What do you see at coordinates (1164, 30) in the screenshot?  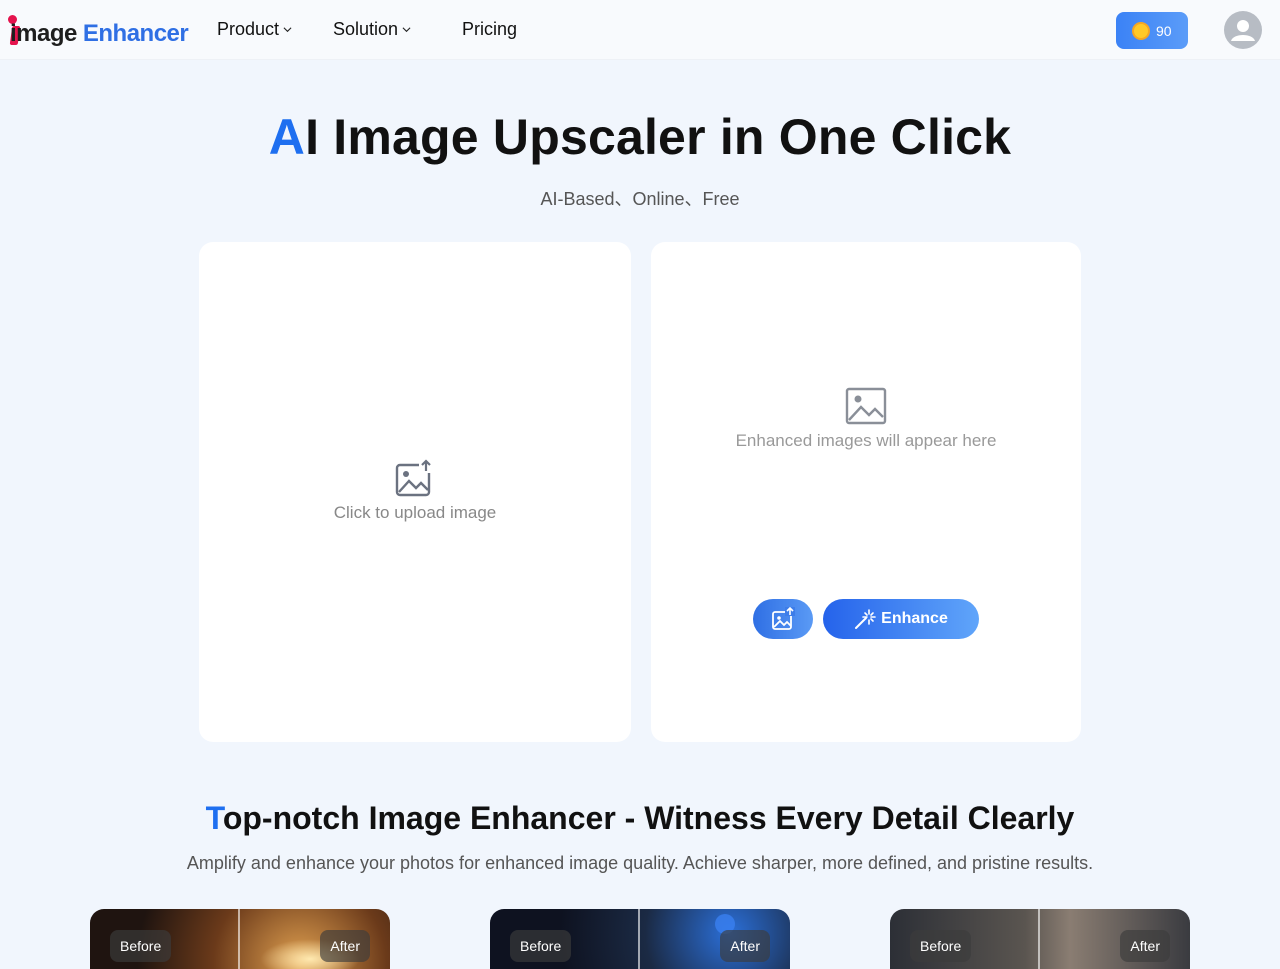 I see `credits-count: 90` at bounding box center [1164, 30].